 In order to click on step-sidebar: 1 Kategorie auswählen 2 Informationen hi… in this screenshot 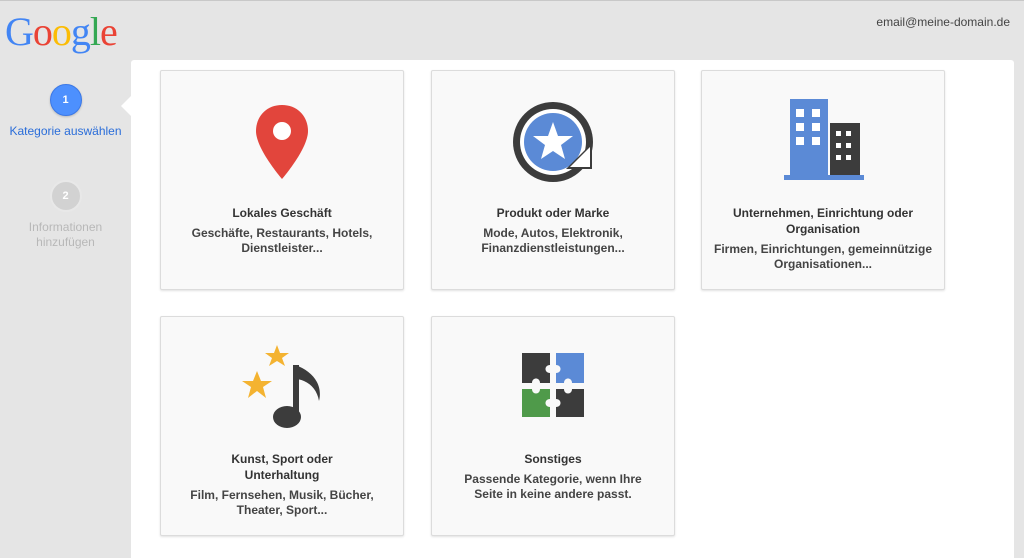, I will do `click(65, 309)`.